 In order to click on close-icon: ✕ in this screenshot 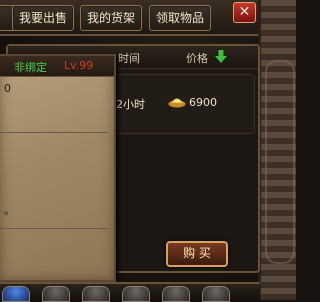, I will do `click(244, 12)`.